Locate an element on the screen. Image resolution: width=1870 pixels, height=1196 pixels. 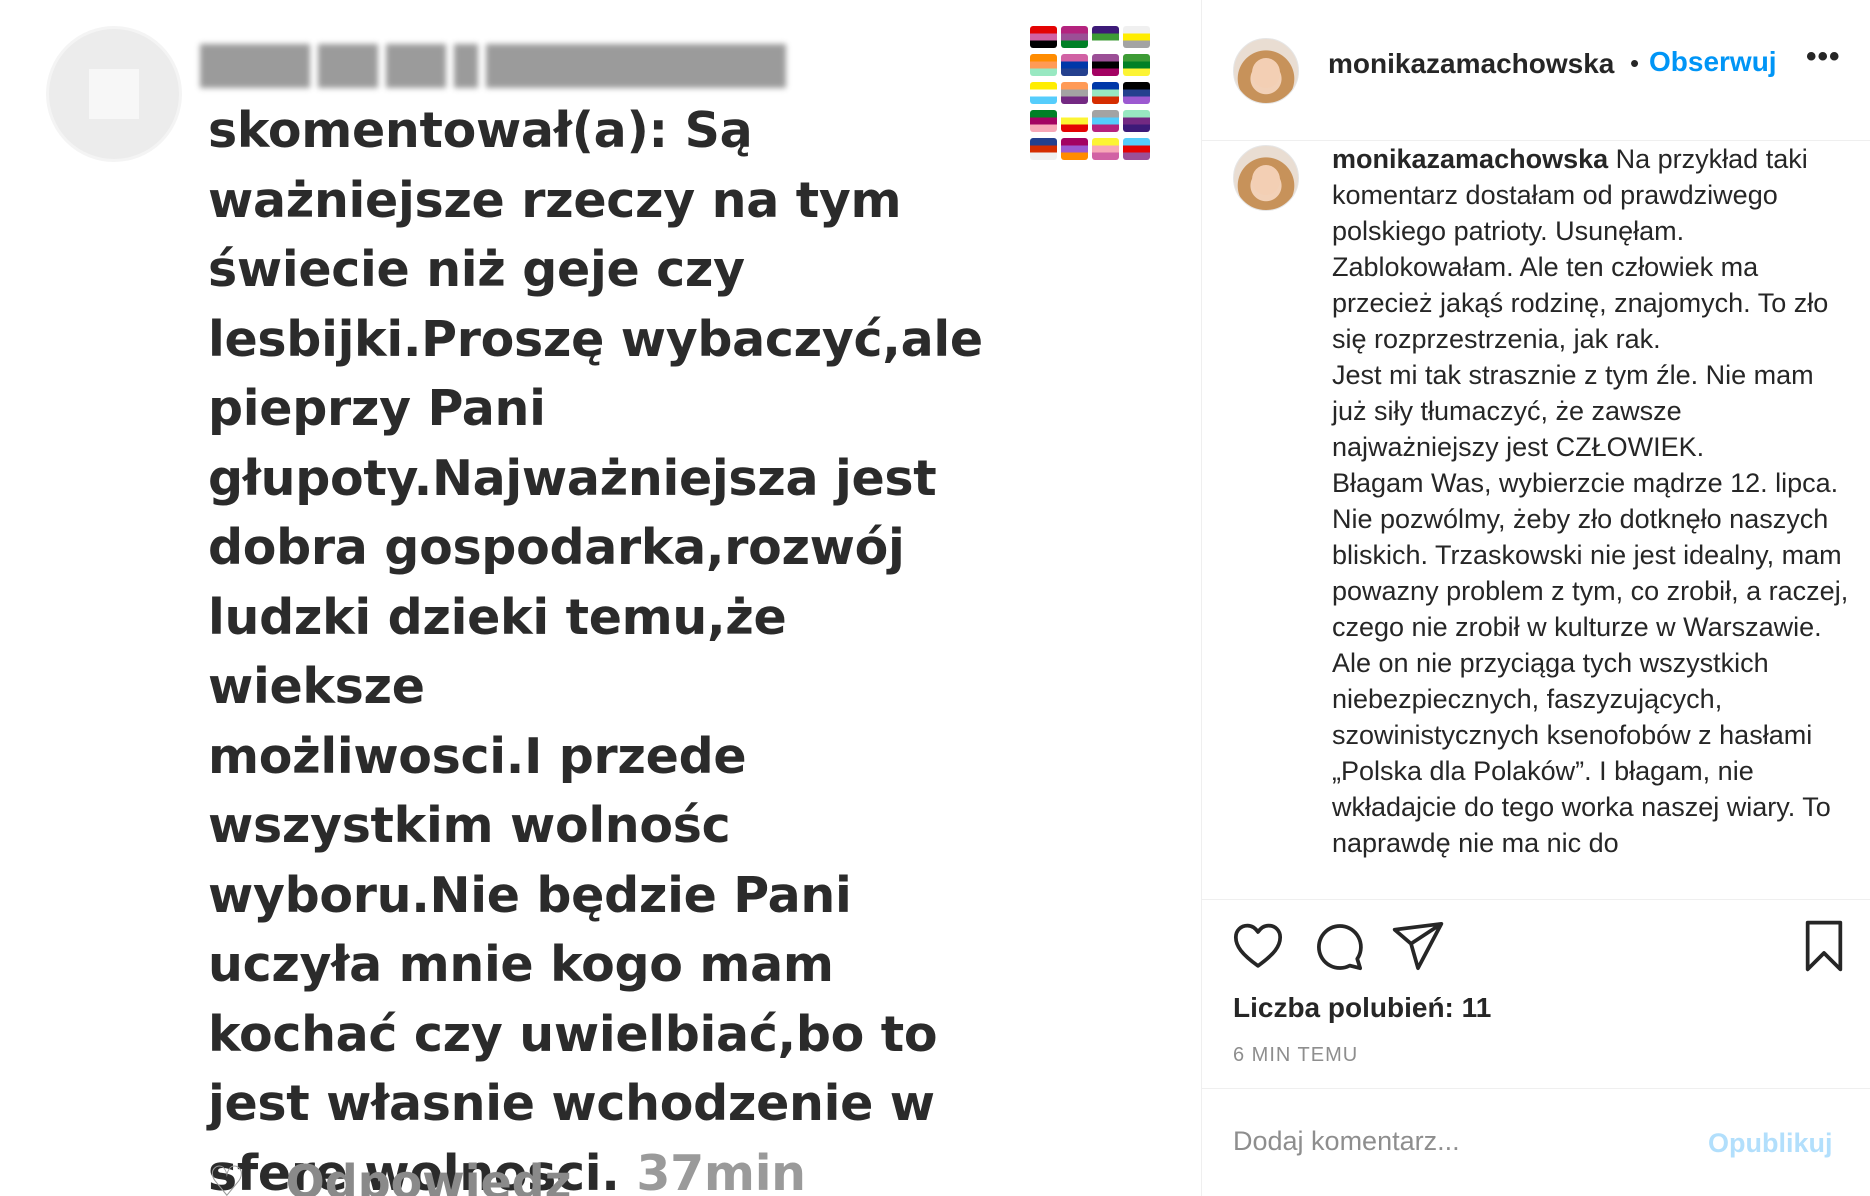
reply-label: Odpowiedz is located at coordinates (428, 1175).